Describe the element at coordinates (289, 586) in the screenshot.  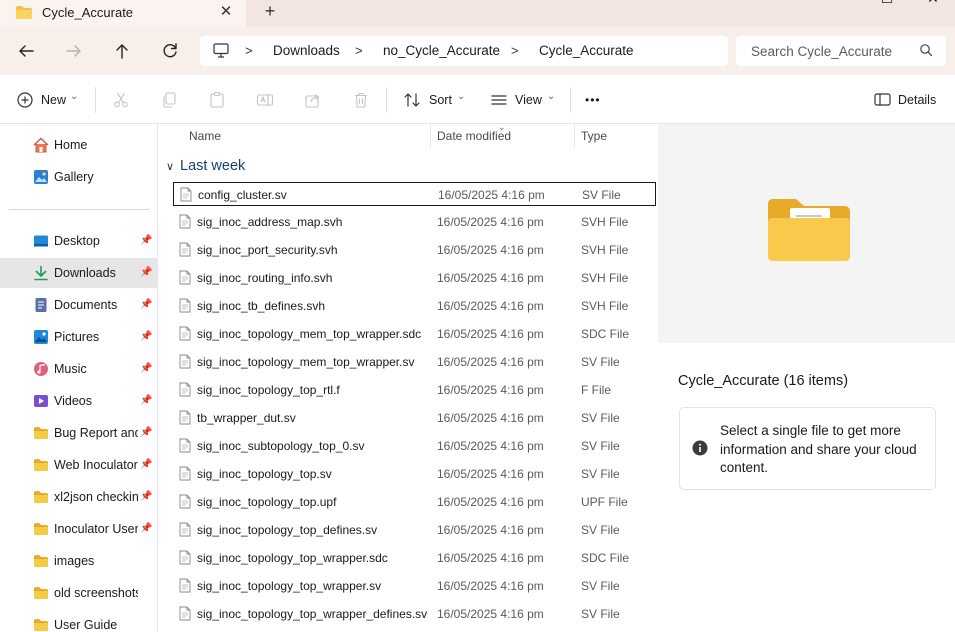
I see `file-name: sig_inoc_topology_top_wrapper.sv` at that location.